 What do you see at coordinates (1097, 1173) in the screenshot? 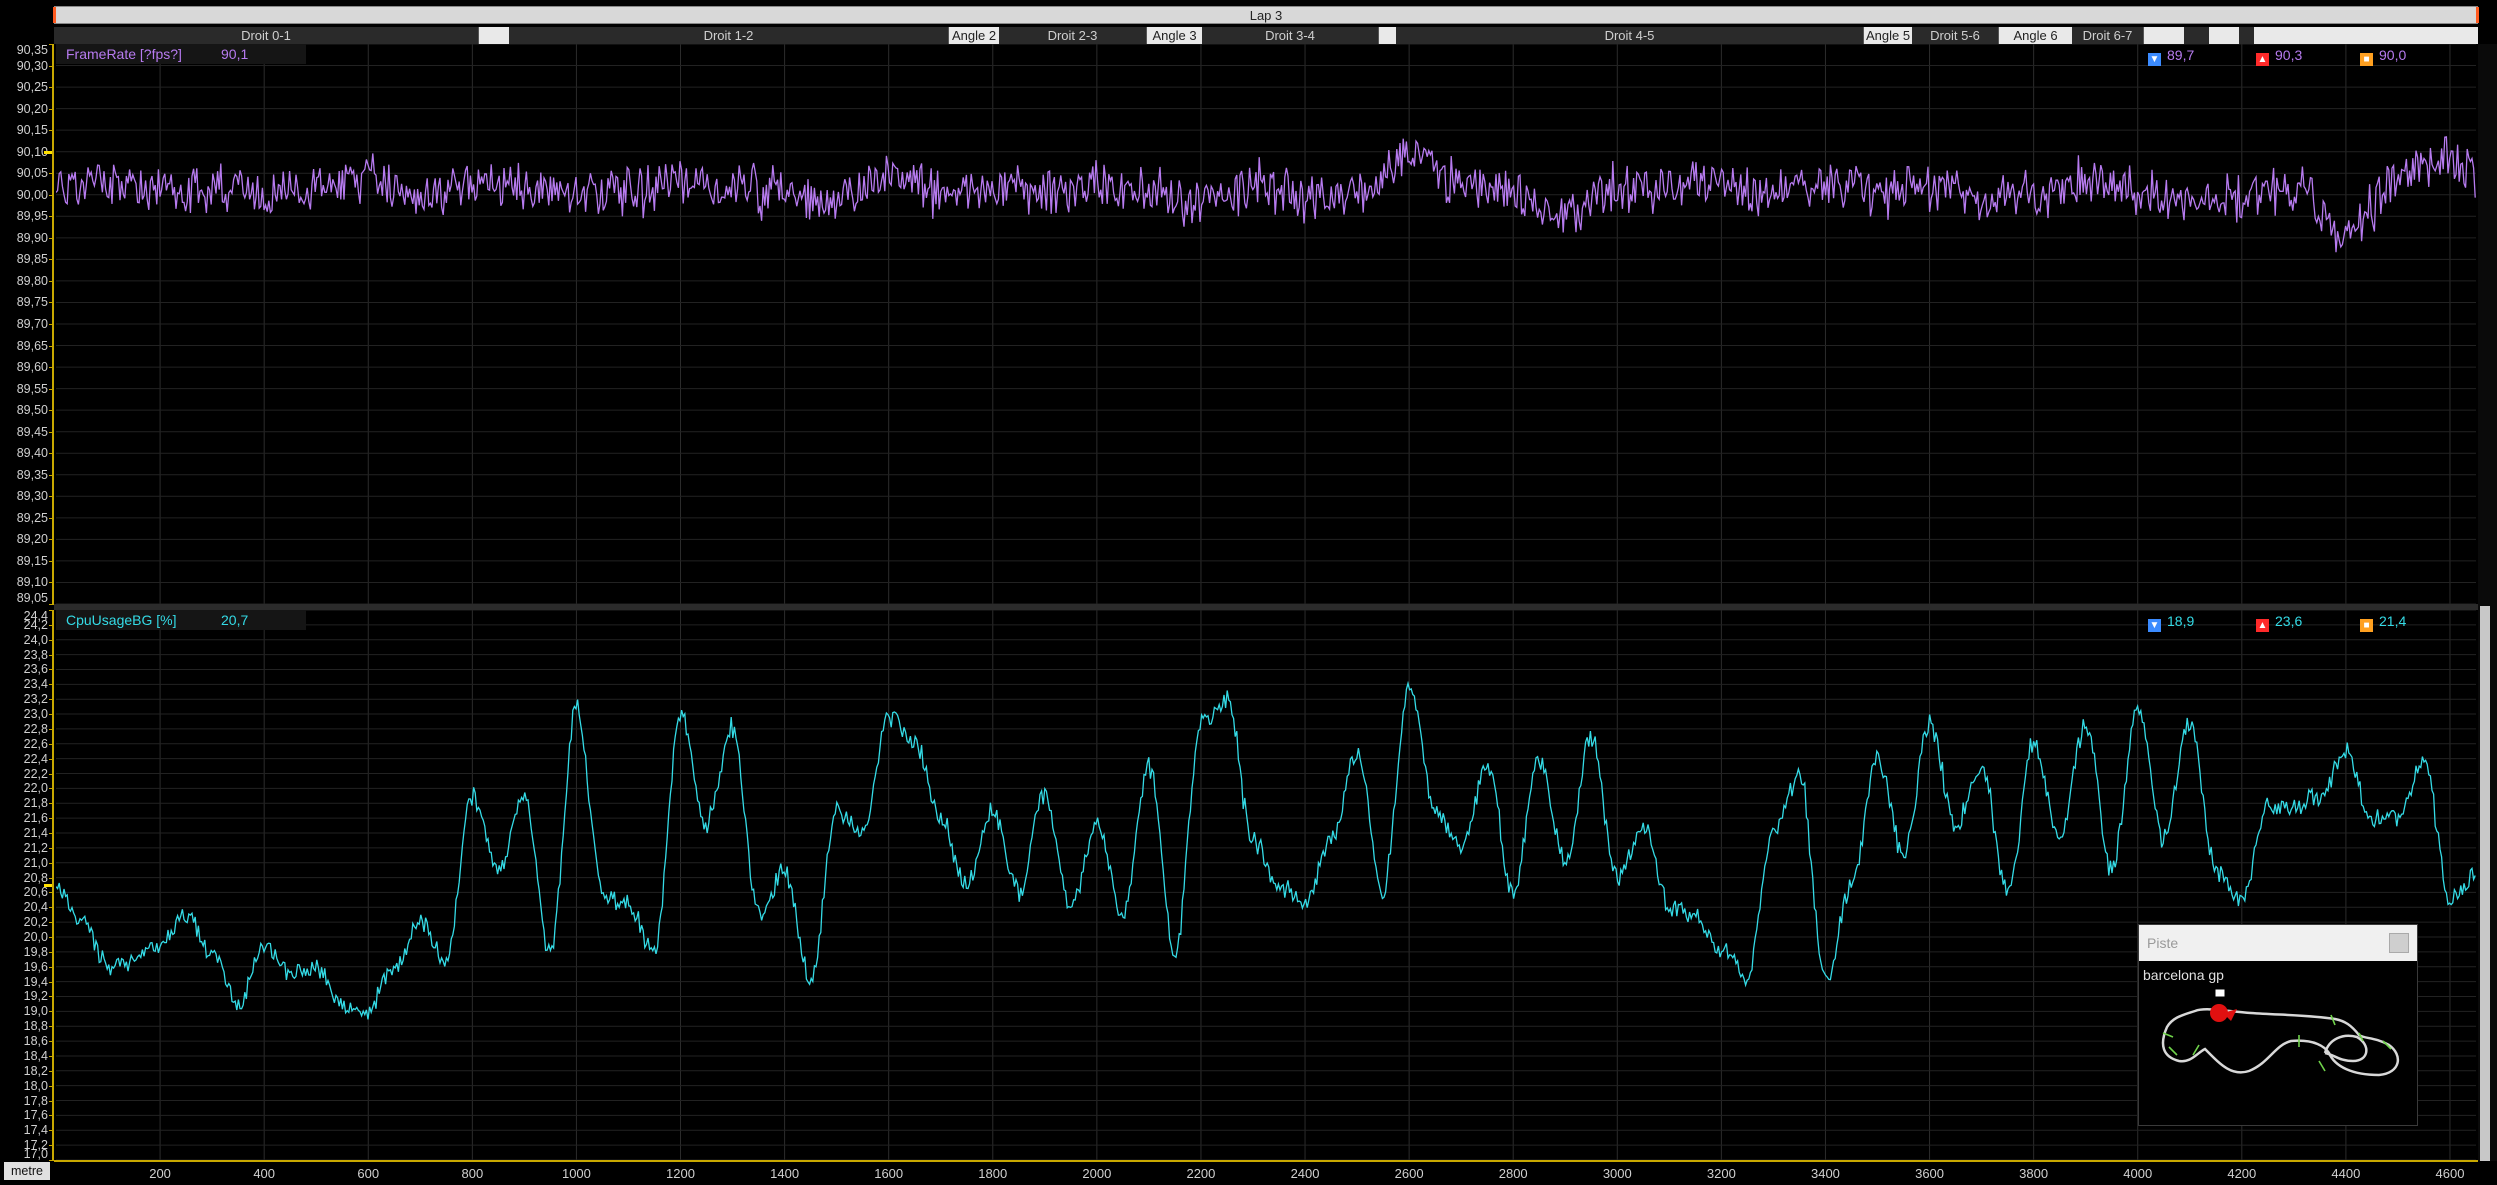
I see `x-tick-label: 2000` at bounding box center [1097, 1173].